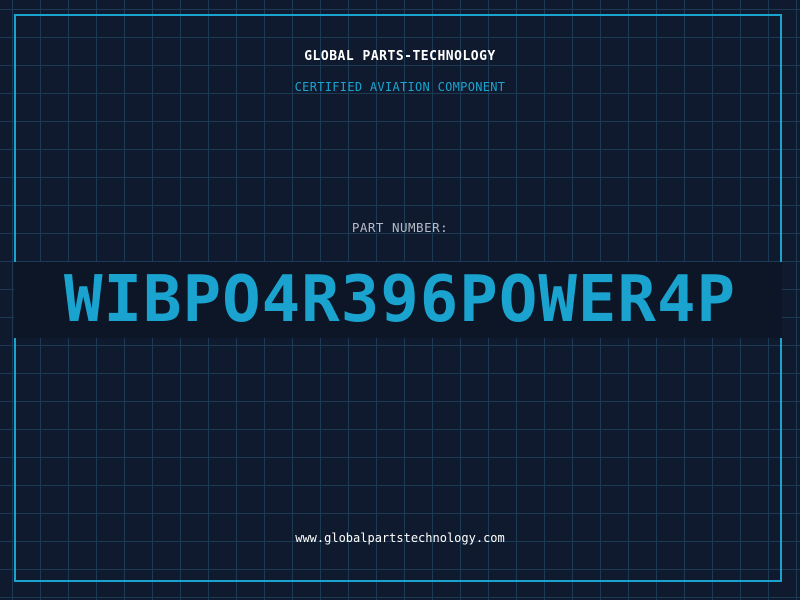 Image resolution: width=800 pixels, height=600 pixels. I want to click on part-number-value: WIBPO4R396POWER4P, so click(400, 300).